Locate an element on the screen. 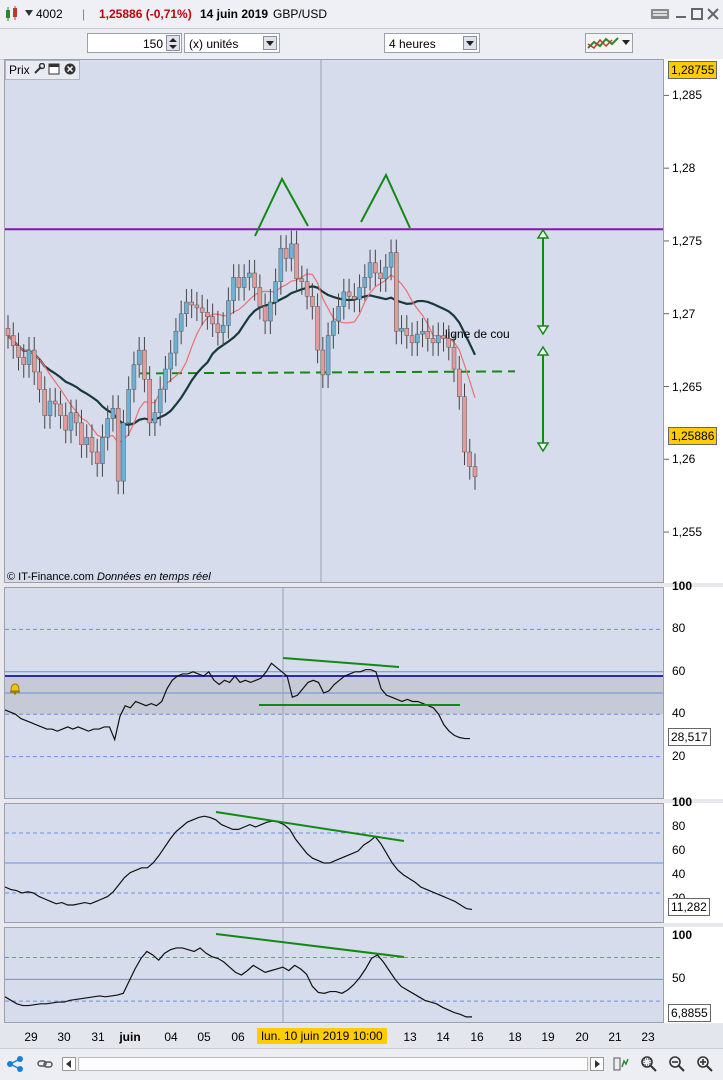  measure-arrow-lower-head-up is located at coordinates (543, 350).